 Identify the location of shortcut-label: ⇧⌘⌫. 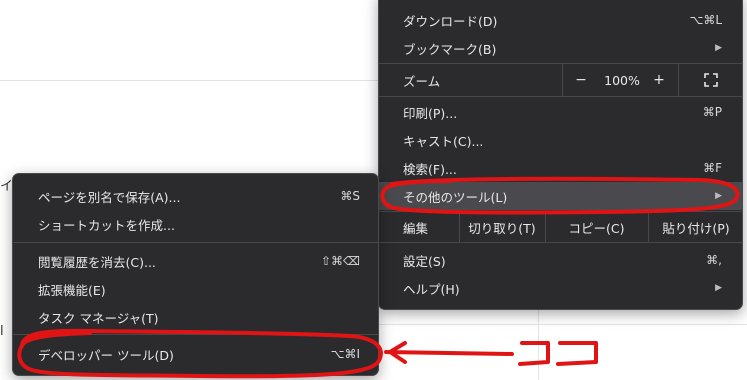
(340, 261).